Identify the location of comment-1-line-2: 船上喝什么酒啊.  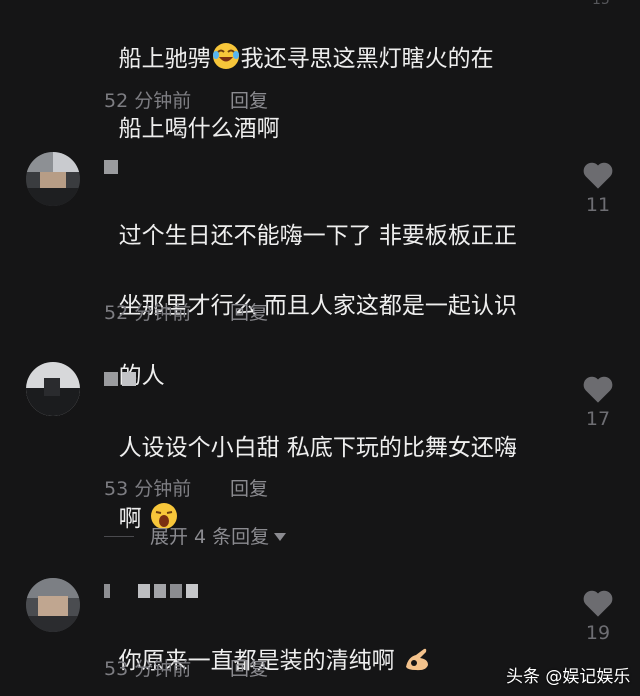
(199, 129).